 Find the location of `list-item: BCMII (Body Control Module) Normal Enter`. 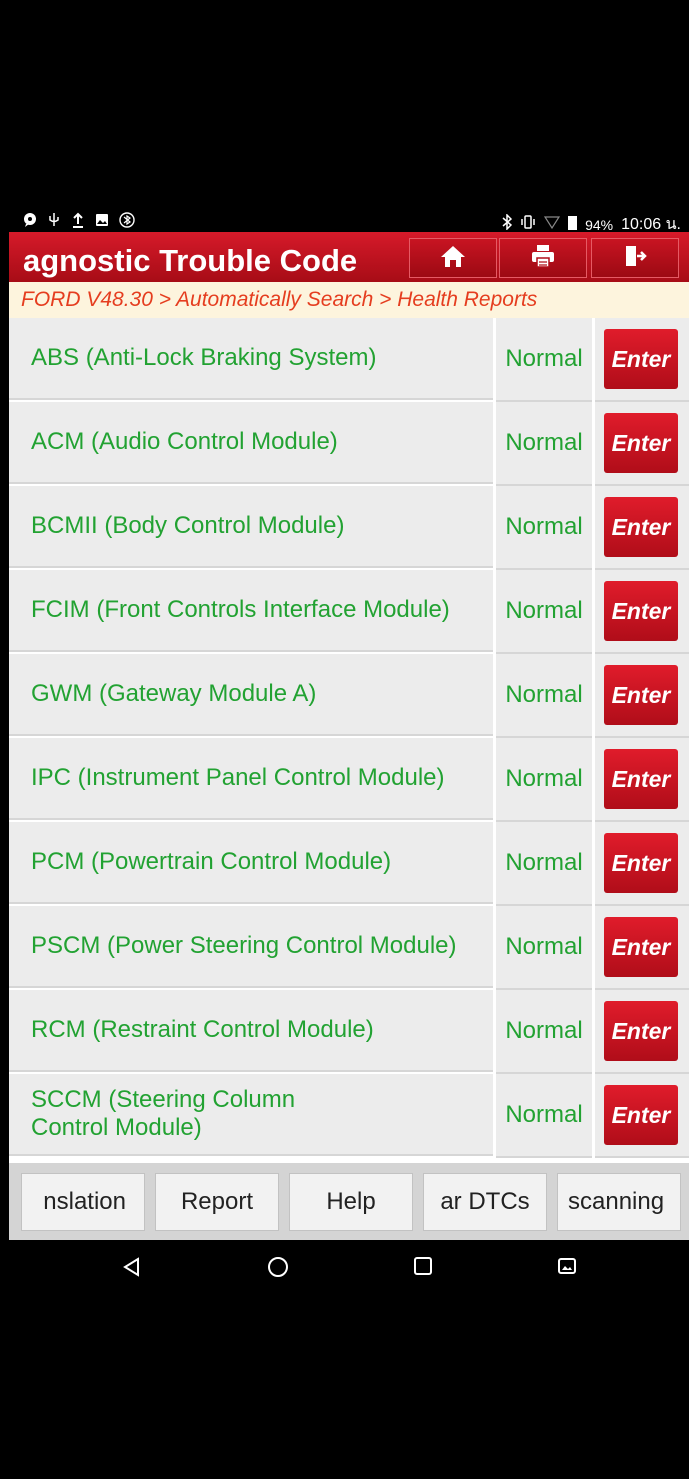

list-item: BCMII (Body Control Module) Normal Enter is located at coordinates (349, 528).